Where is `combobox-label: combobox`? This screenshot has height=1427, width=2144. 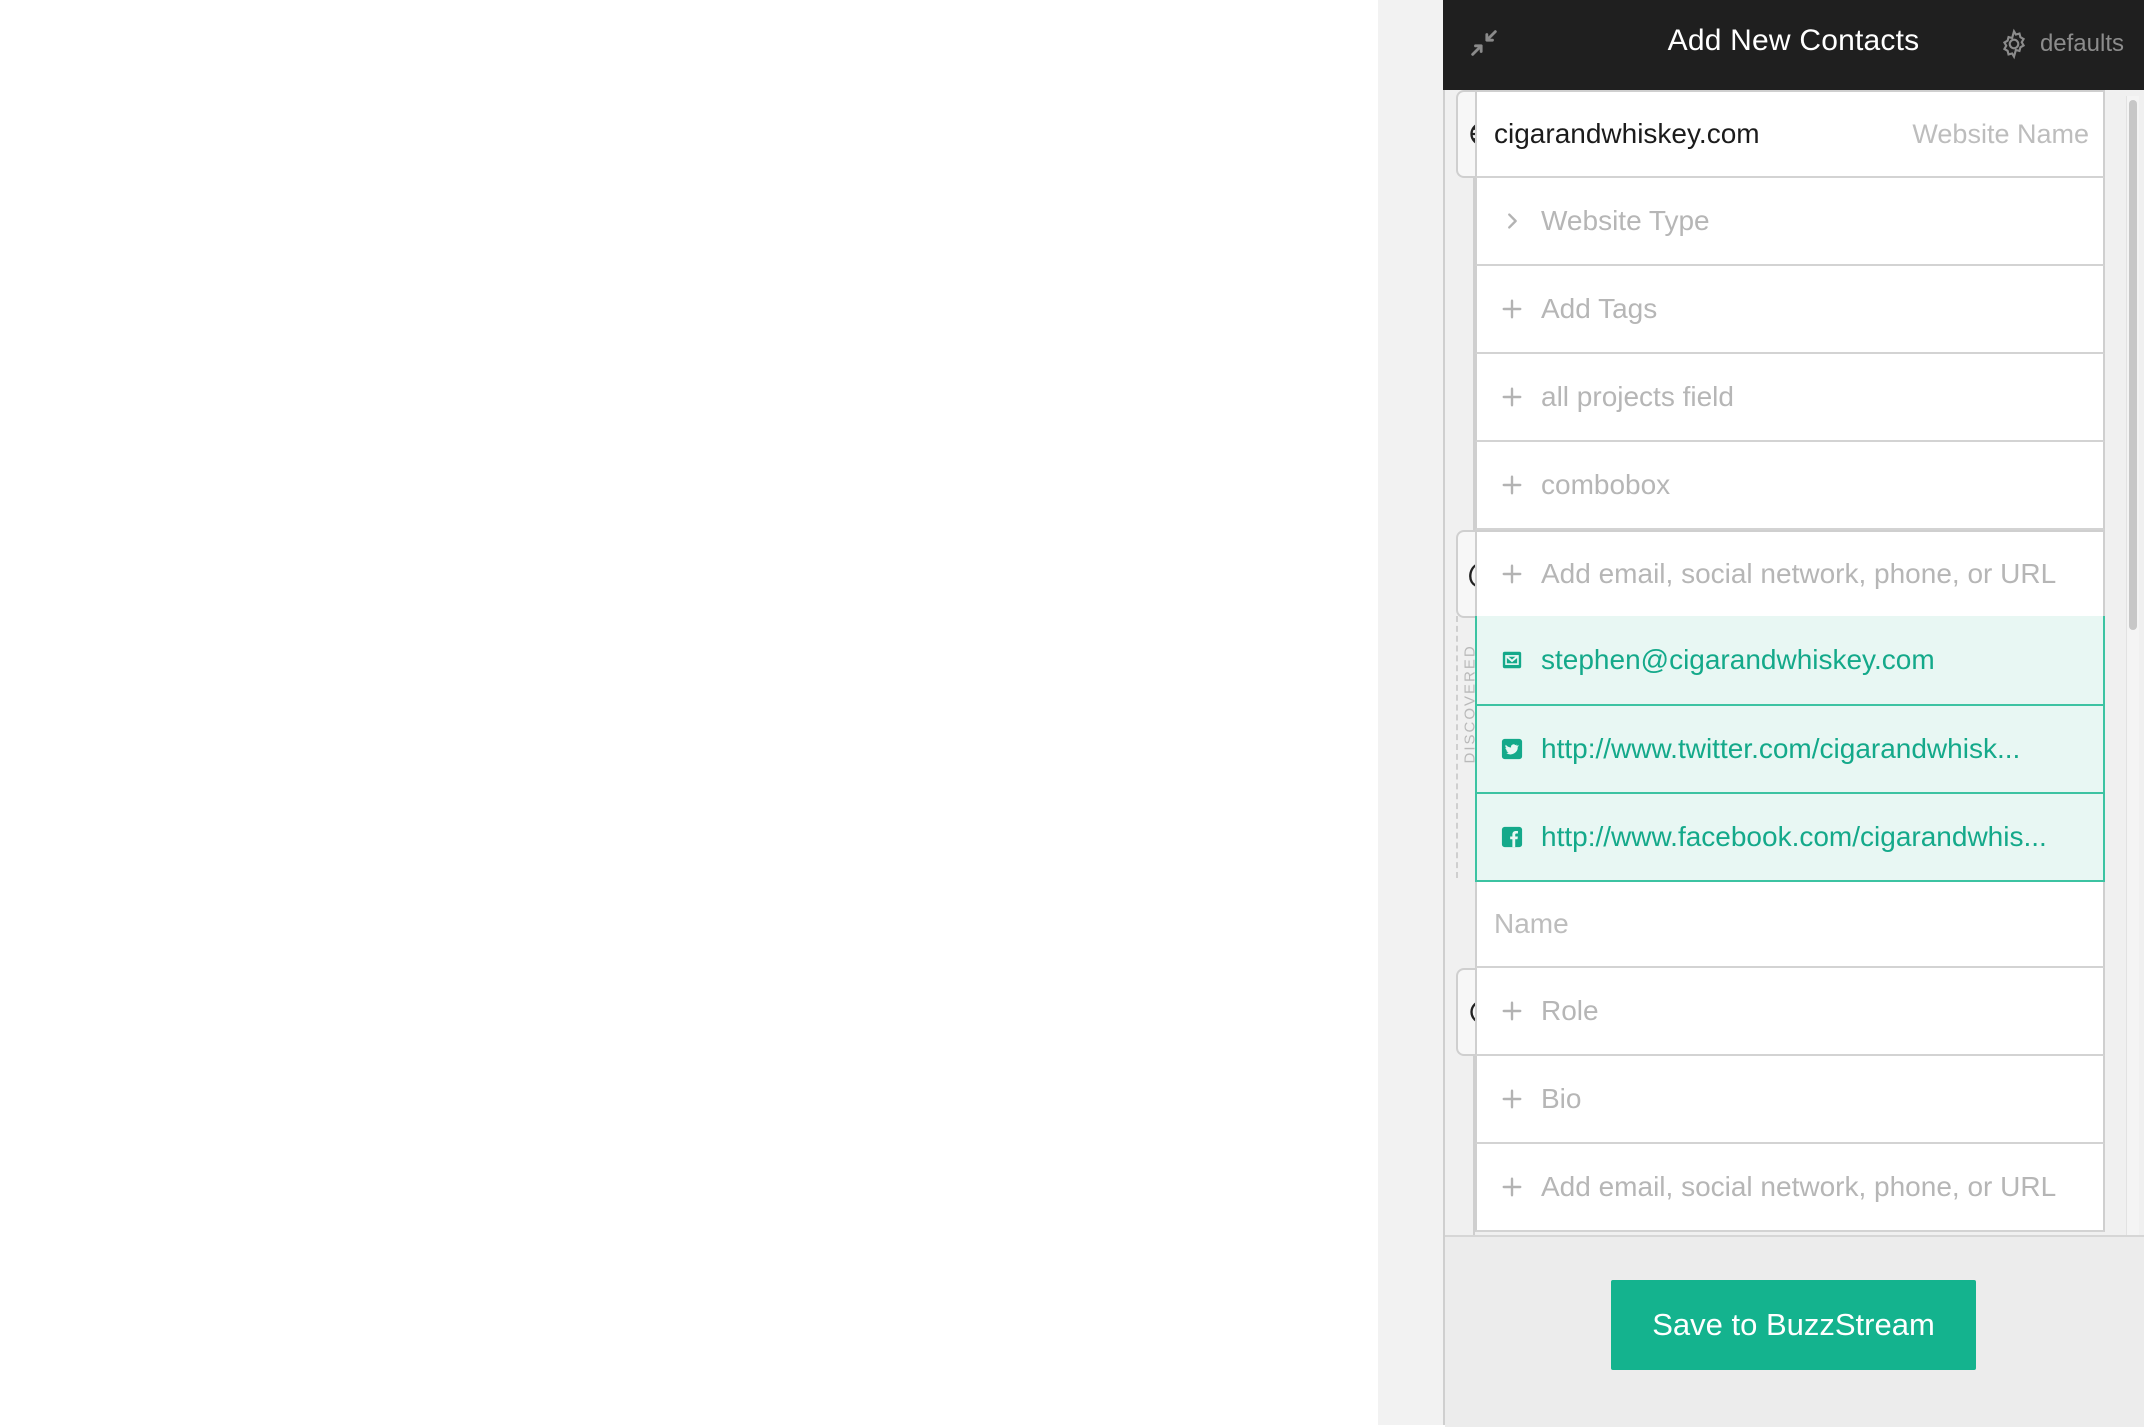 combobox-label: combobox is located at coordinates (1606, 484).